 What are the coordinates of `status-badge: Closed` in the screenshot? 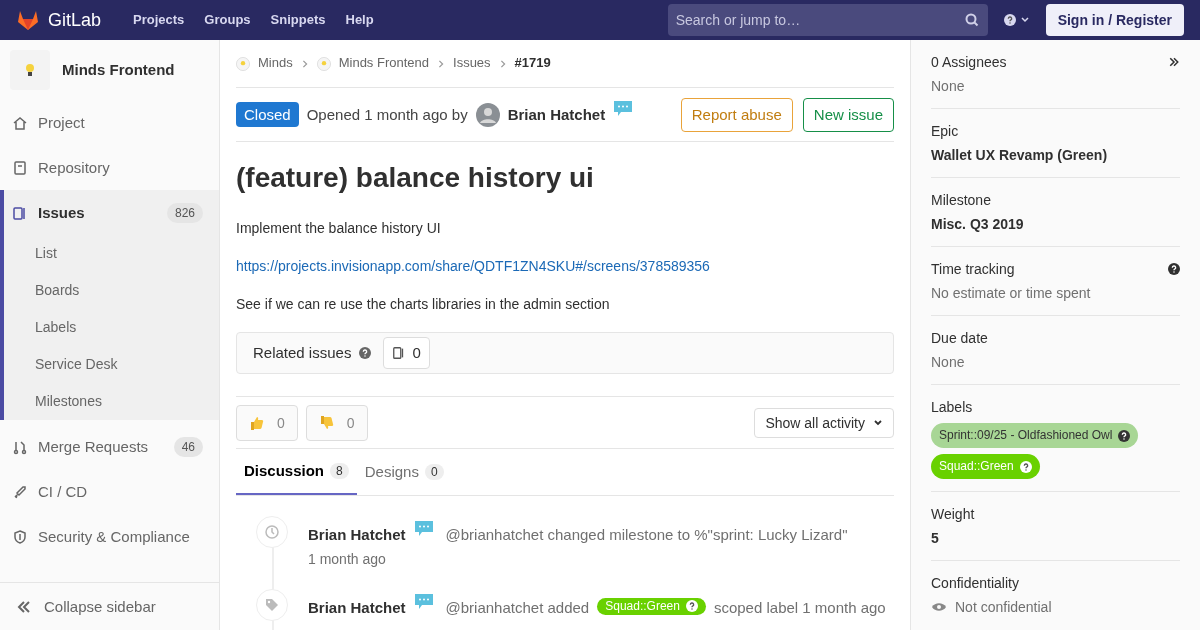 It's located at (267, 114).